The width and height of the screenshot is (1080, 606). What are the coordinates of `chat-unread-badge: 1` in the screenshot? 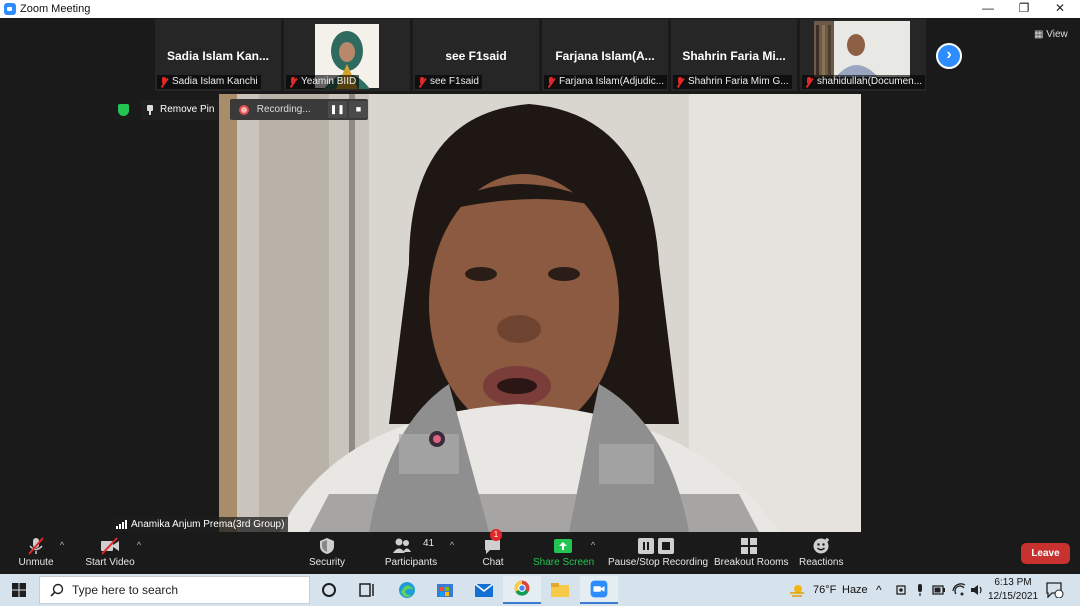 It's located at (496, 535).